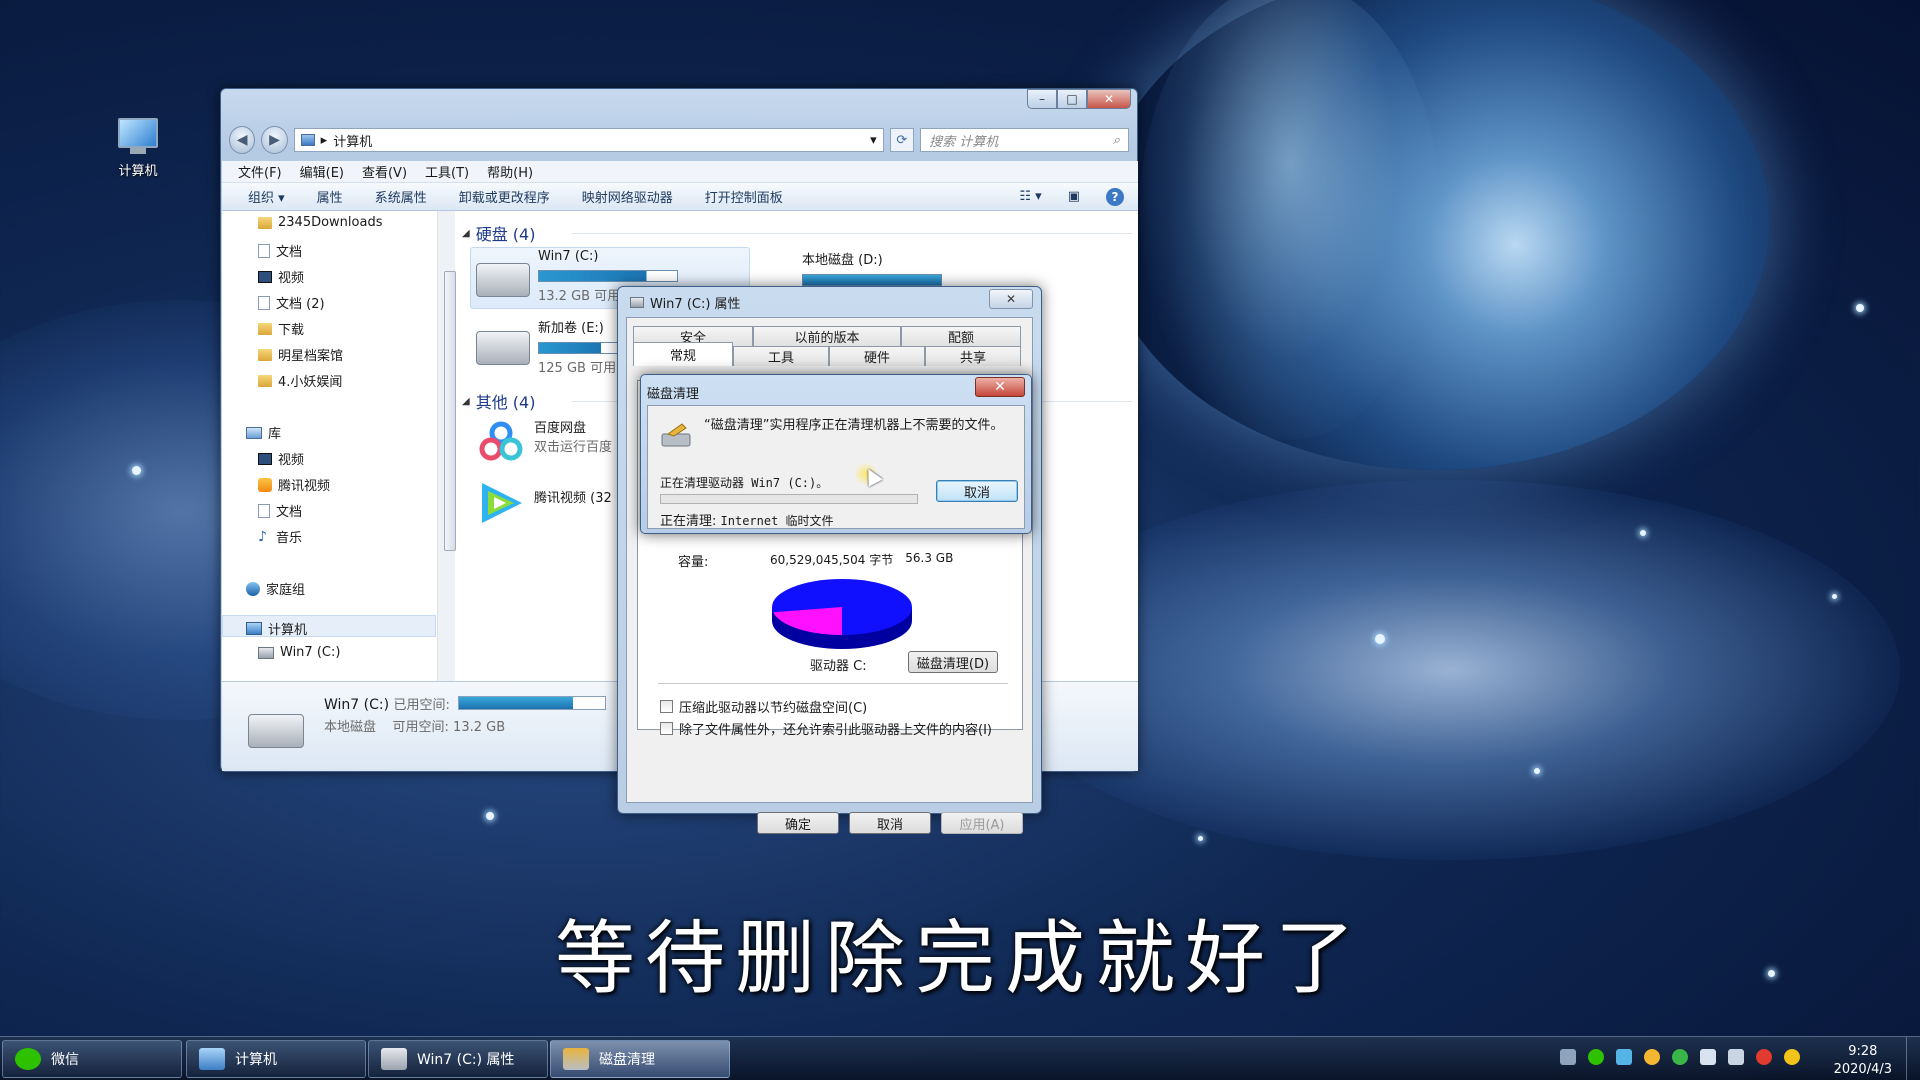  I want to click on address-dropdown-icon: ▾, so click(873, 140).